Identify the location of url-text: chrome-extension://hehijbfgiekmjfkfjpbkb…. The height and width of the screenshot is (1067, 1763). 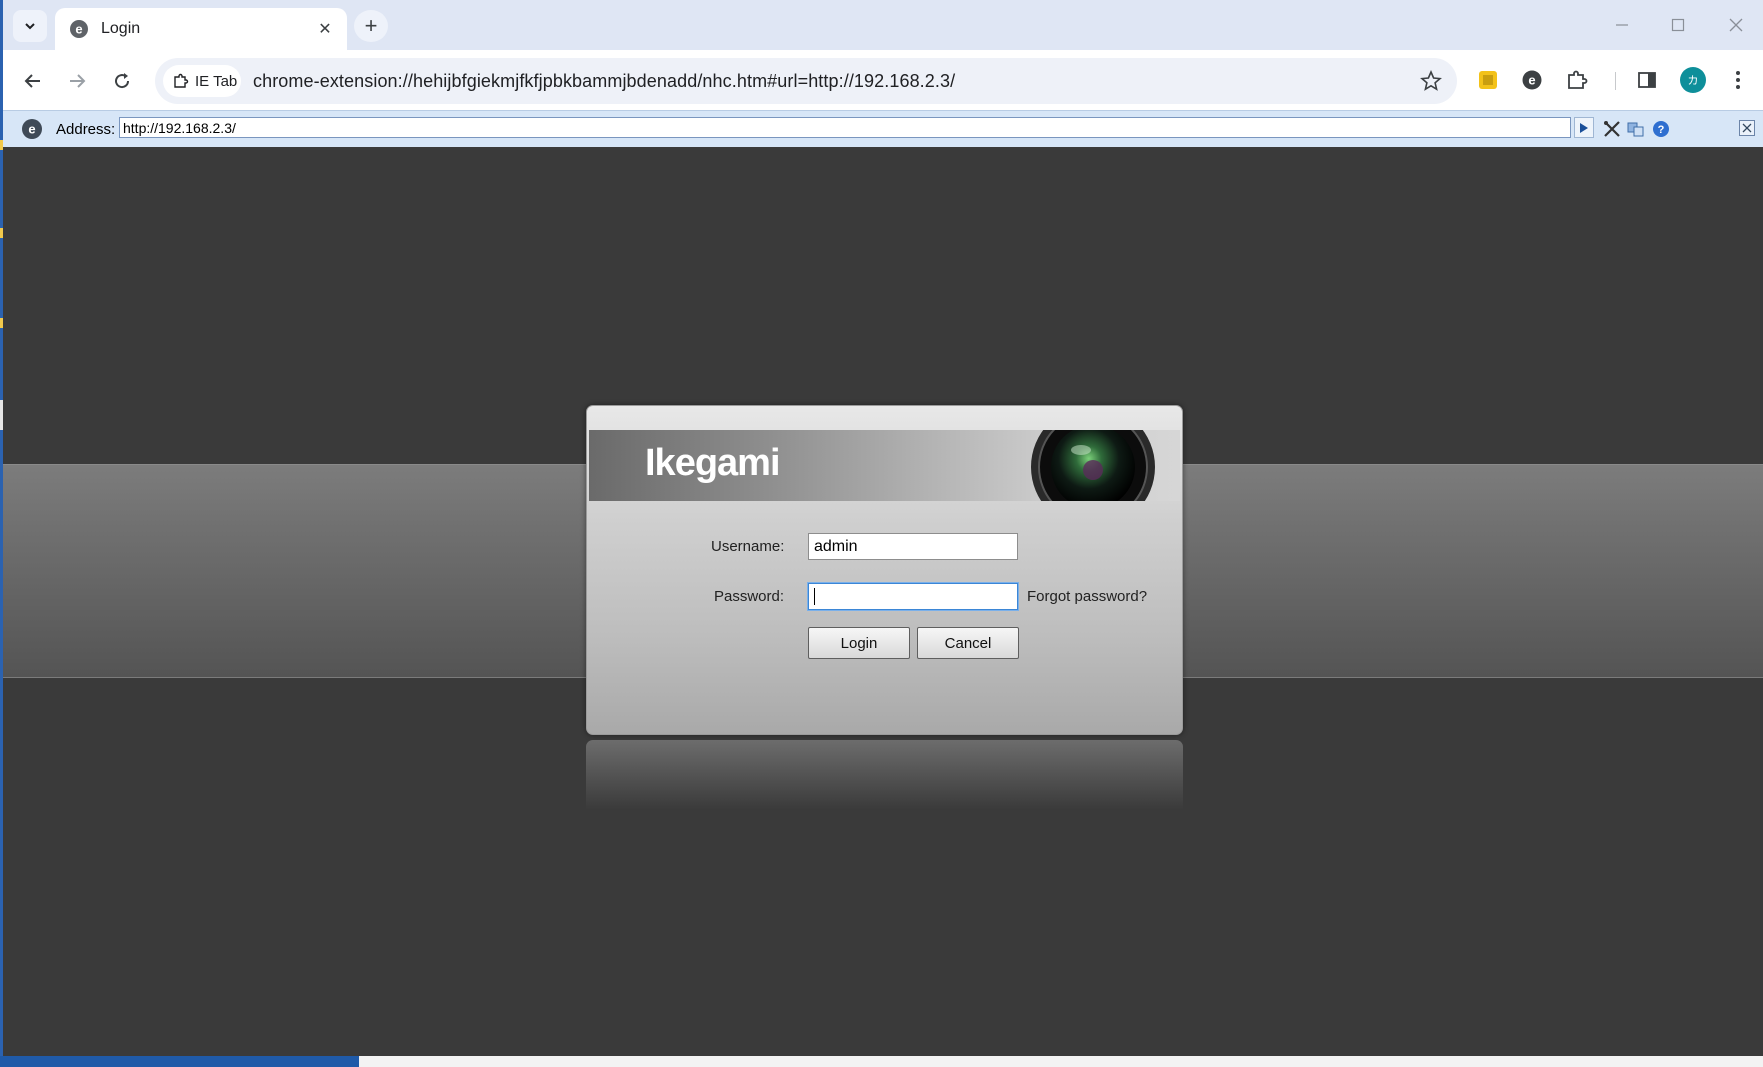
(604, 81).